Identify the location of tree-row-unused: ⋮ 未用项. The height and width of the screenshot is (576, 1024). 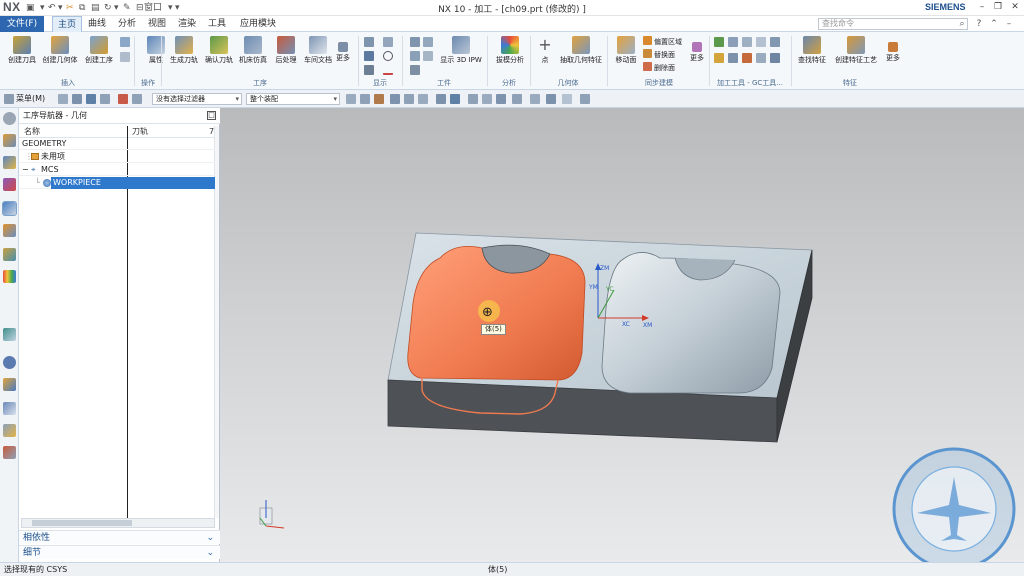
(117, 157).